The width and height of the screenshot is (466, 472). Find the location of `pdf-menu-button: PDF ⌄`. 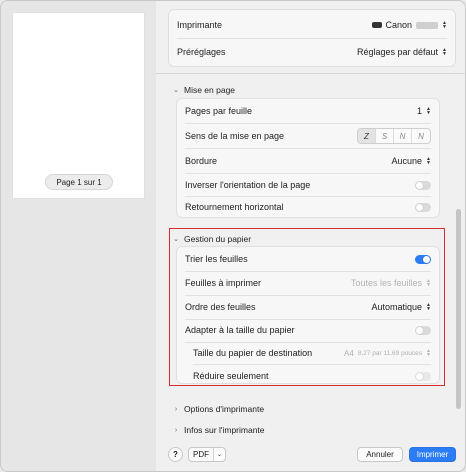

pdf-menu-button: PDF ⌄ is located at coordinates (207, 454).